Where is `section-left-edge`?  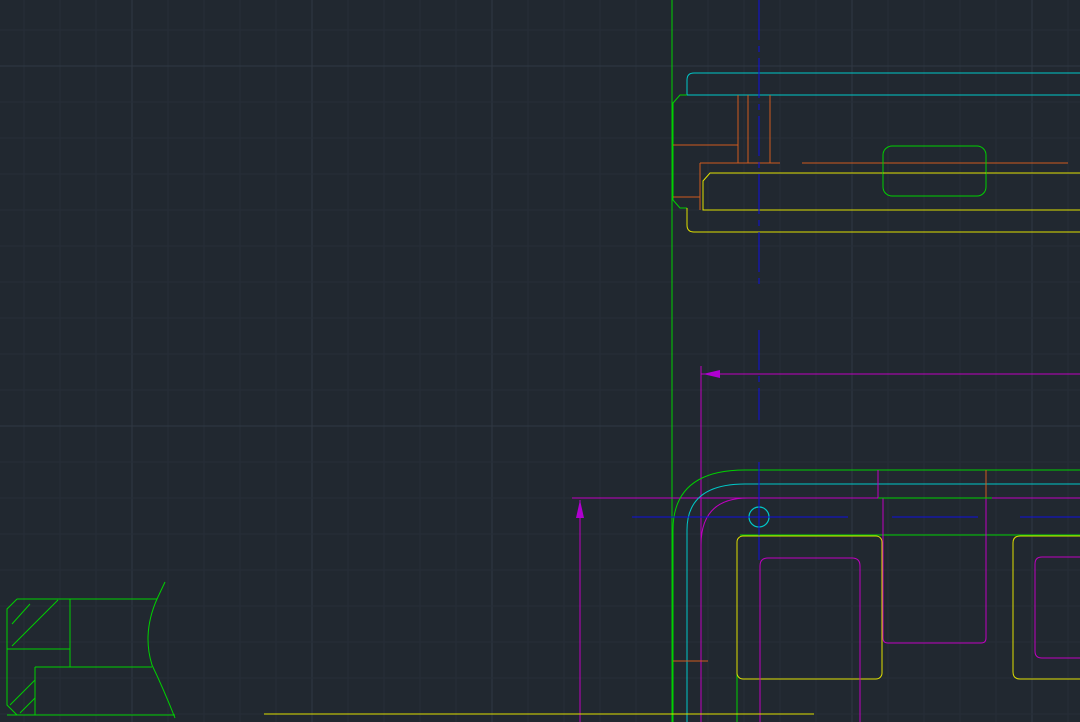
section-left-edge is located at coordinates (12, 657).